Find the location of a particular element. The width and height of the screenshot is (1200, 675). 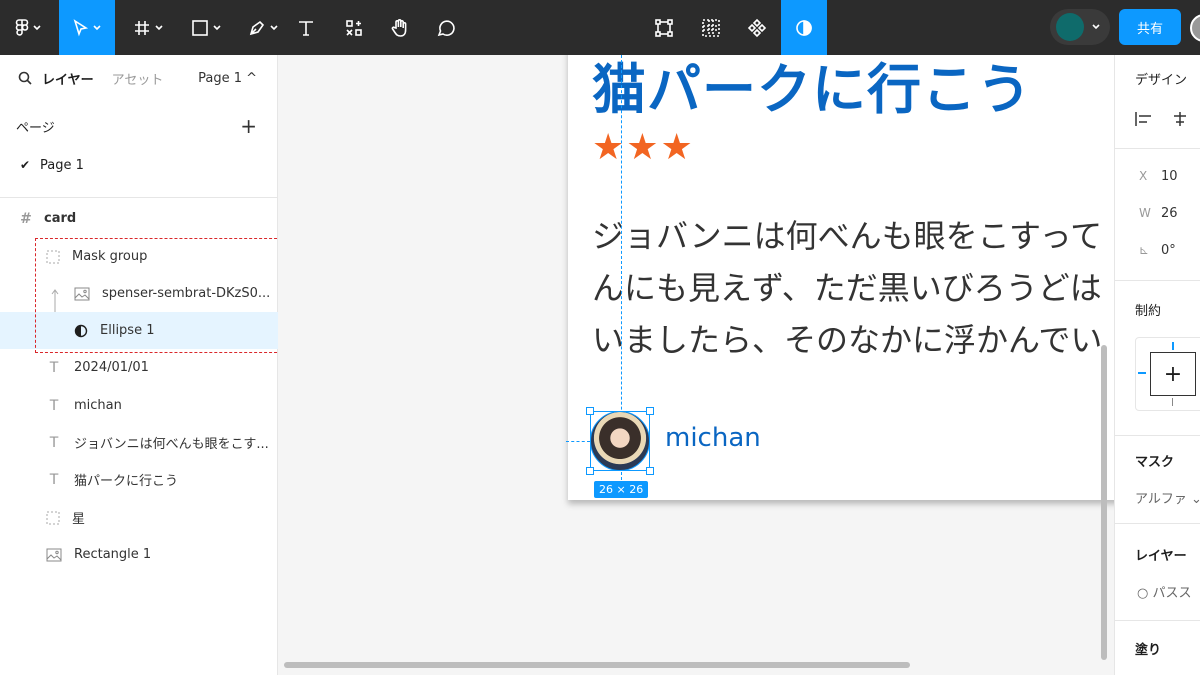

comment-tool-button is located at coordinates (446, 27).